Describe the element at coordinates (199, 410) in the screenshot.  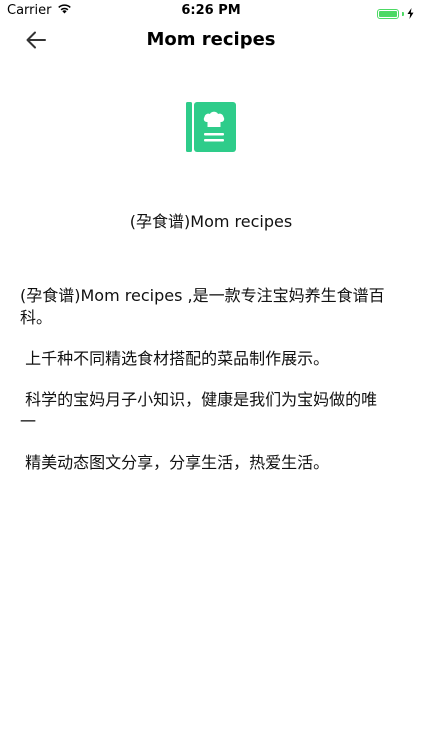
I see `description-paragraph: 科学的宝妈月子小知识，健康是我们为宝妈做的唯一` at that location.